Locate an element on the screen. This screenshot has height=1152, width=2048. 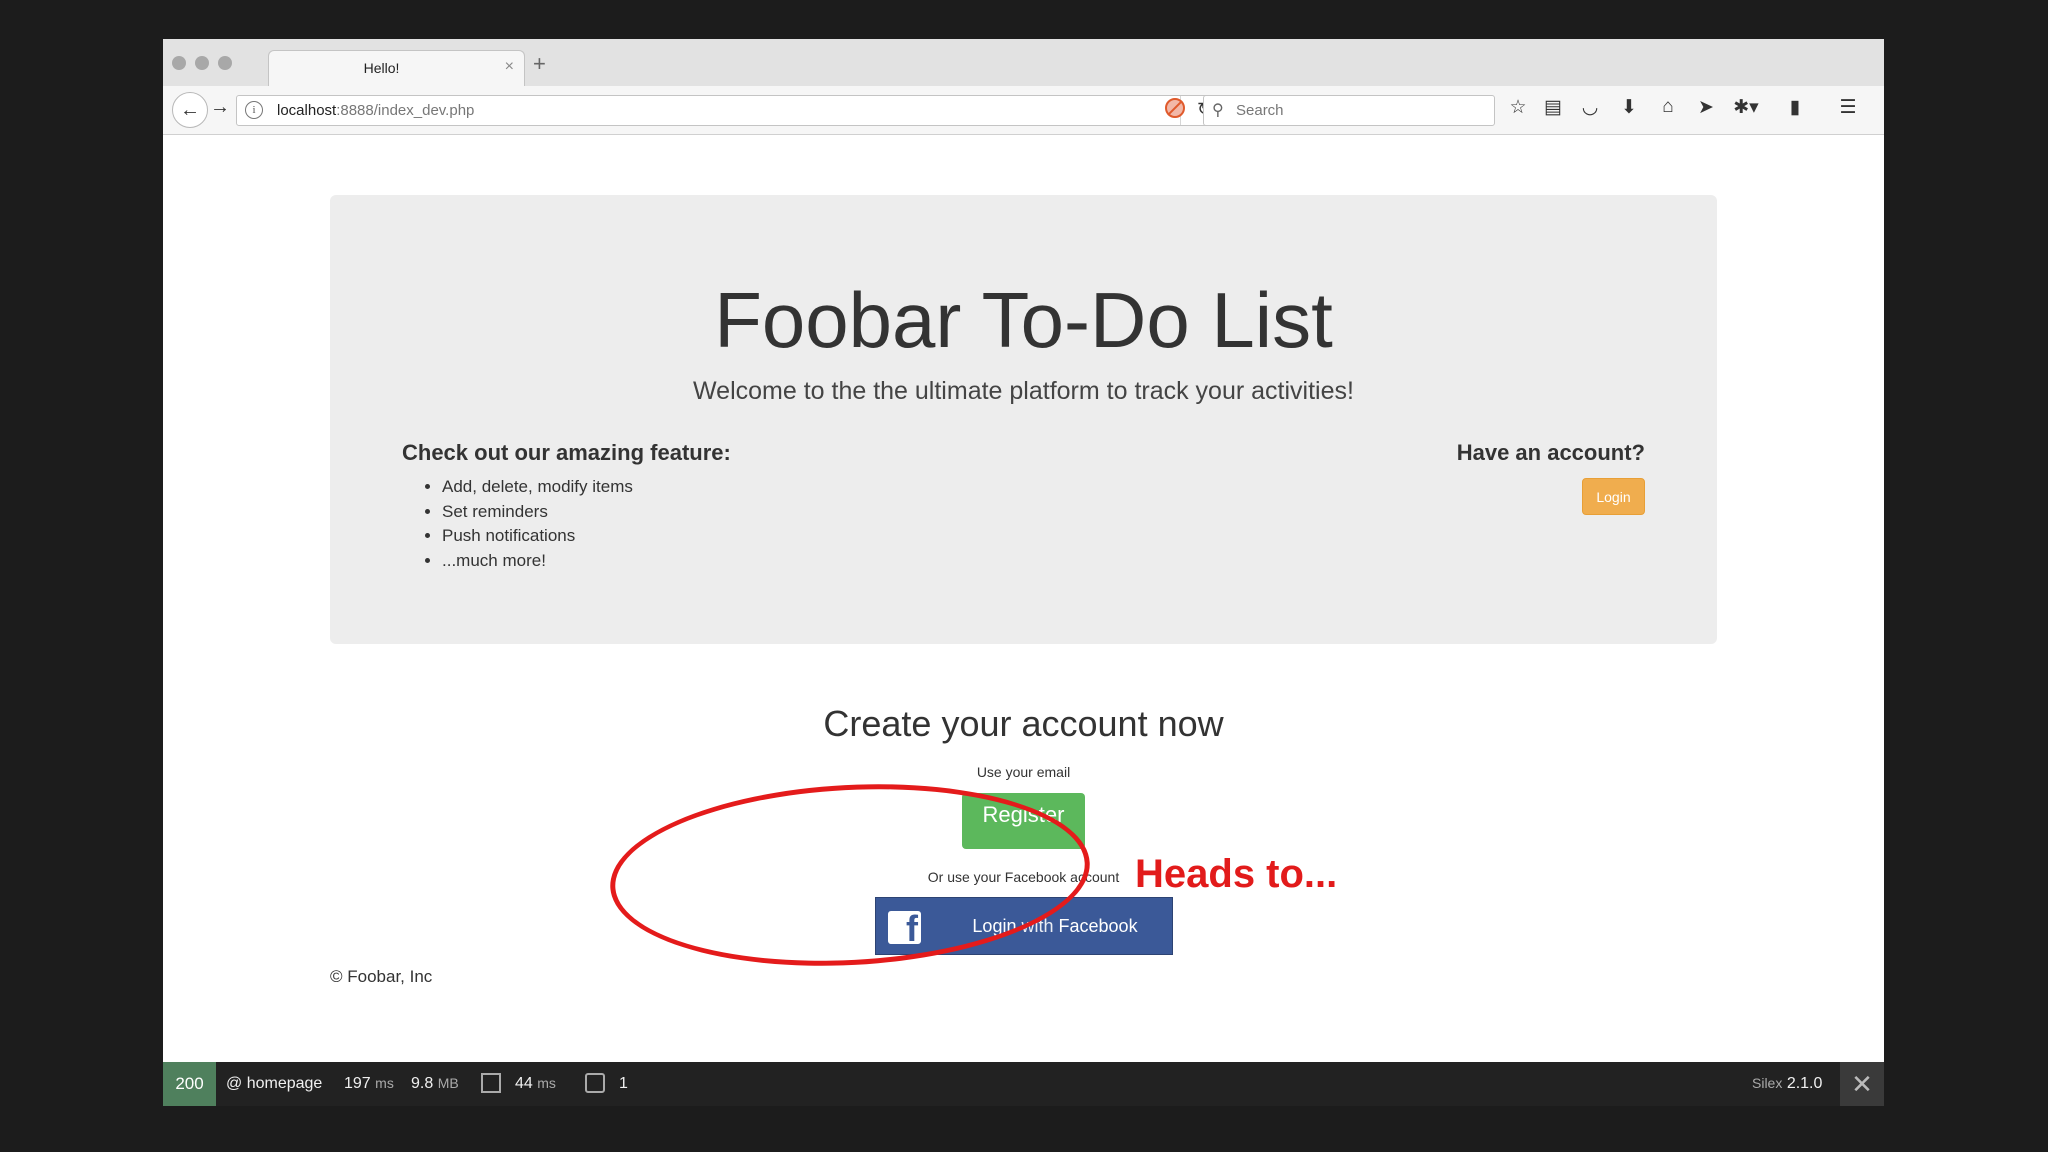
search-placeholder: Search is located at coordinates (1260, 110).